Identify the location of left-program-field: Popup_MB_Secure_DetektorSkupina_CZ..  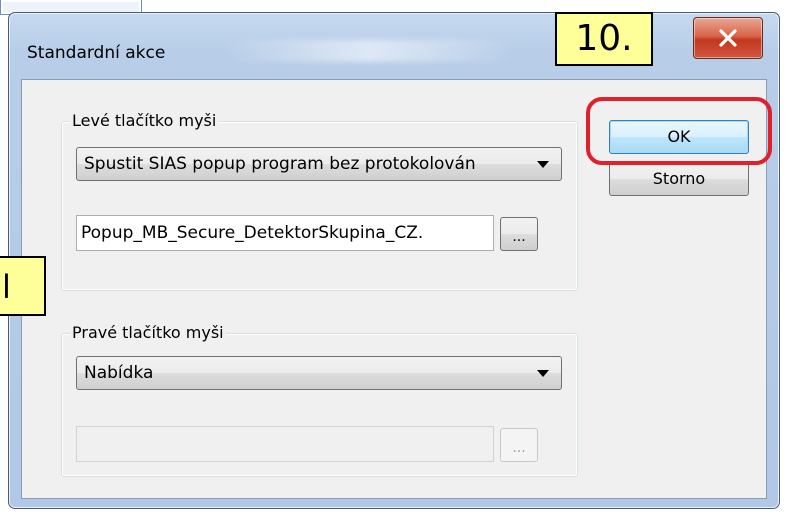
(285, 233).